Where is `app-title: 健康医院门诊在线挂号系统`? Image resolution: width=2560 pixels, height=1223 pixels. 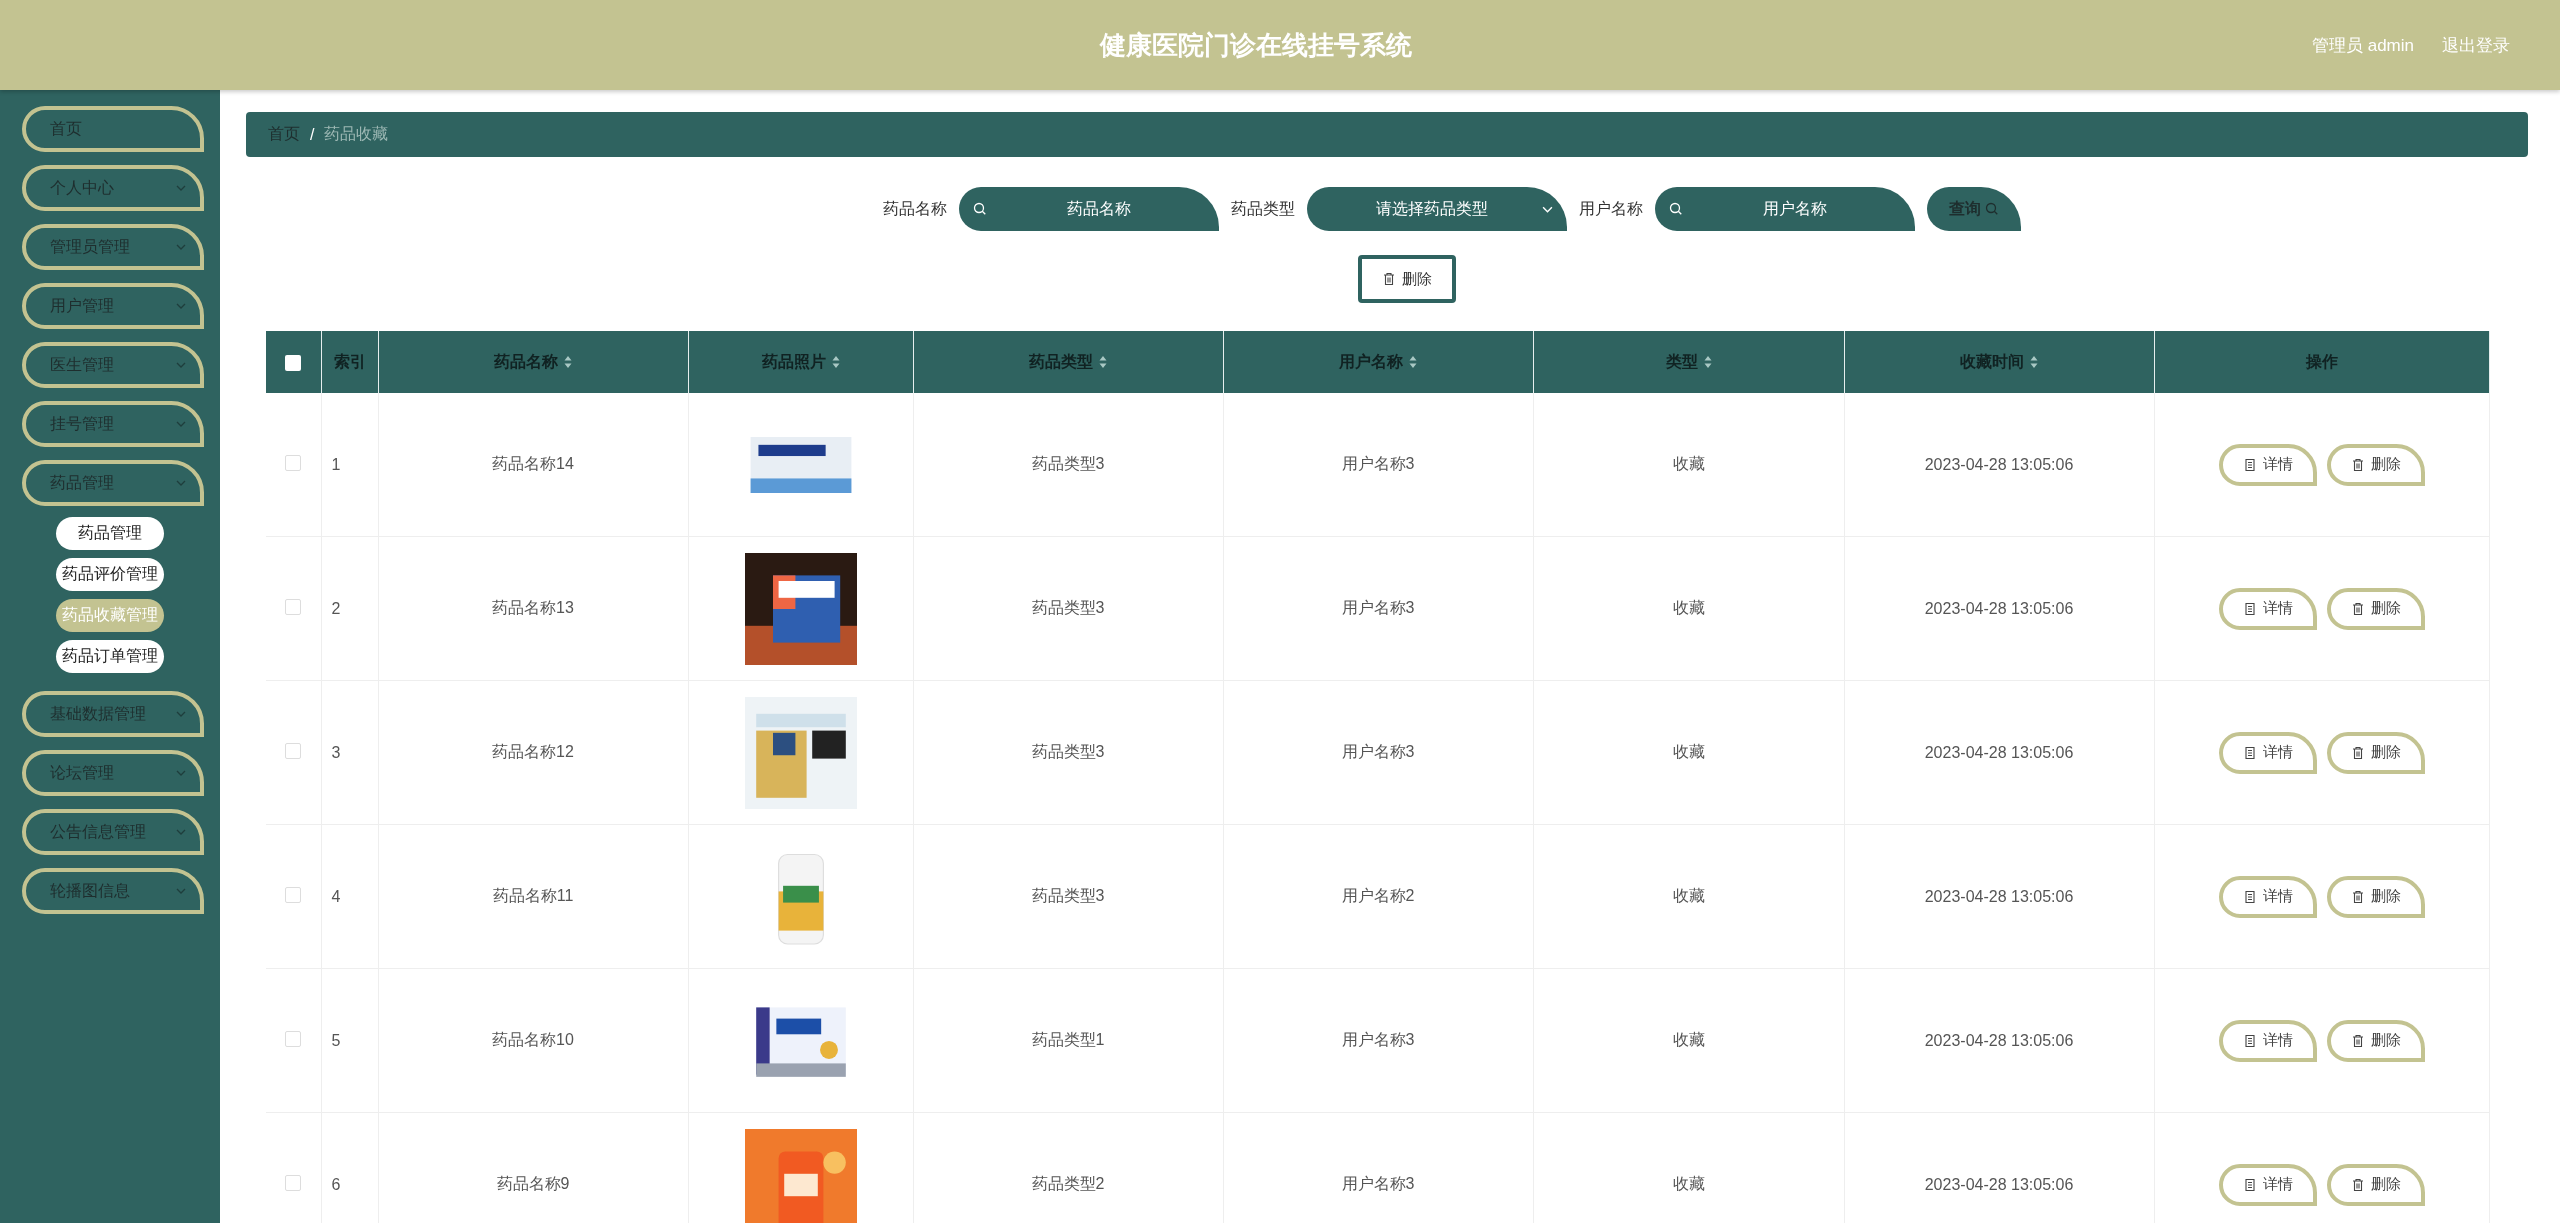 app-title: 健康医院门诊在线挂号系统 is located at coordinates (1255, 45).